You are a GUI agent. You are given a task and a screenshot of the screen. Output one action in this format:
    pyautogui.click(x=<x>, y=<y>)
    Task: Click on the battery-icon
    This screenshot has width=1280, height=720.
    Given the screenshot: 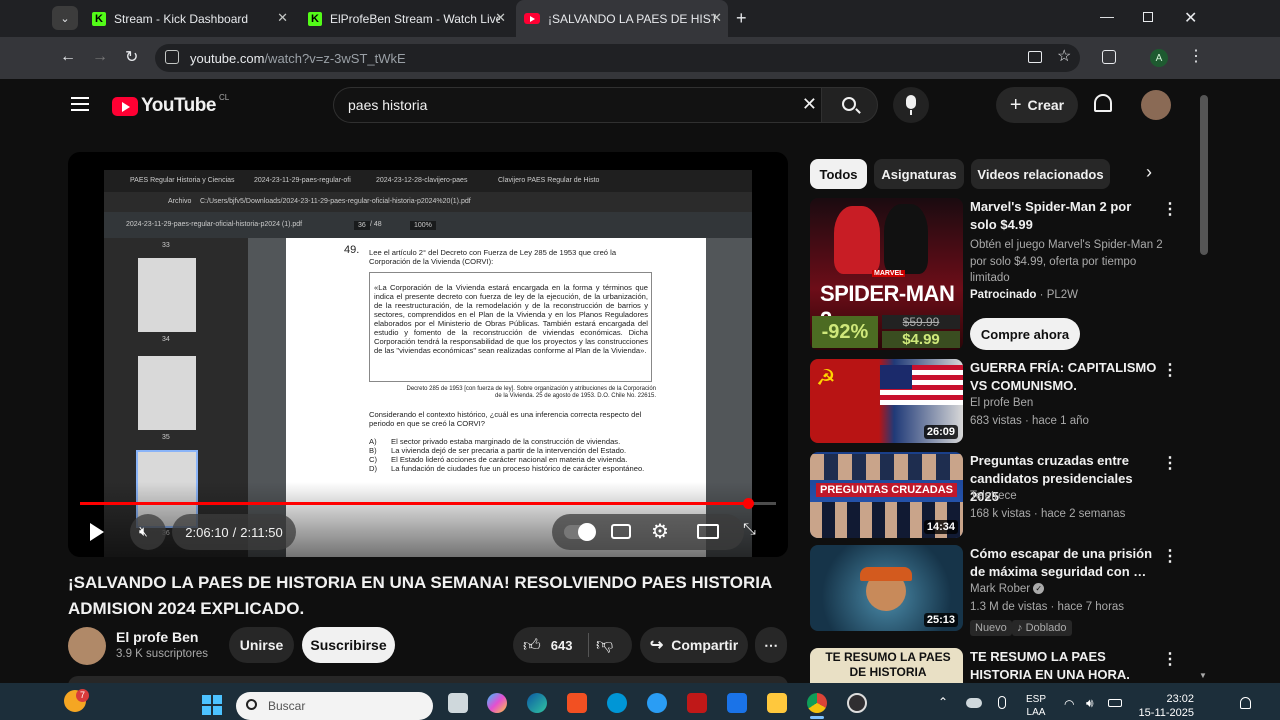 What is the action you would take?
    pyautogui.click(x=1115, y=703)
    